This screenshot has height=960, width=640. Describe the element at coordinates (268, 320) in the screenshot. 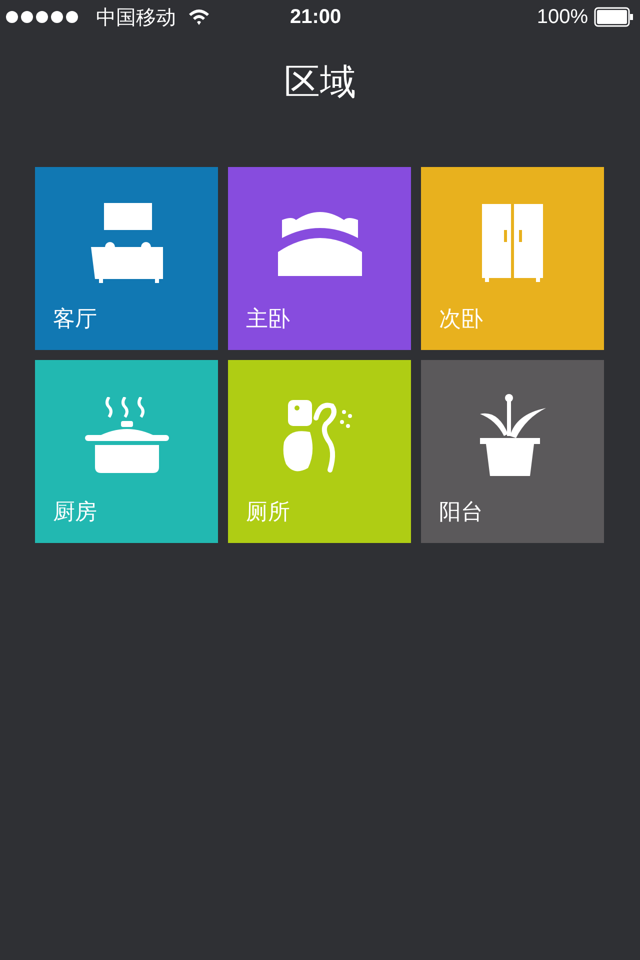

I see `room-label: 主卧` at that location.